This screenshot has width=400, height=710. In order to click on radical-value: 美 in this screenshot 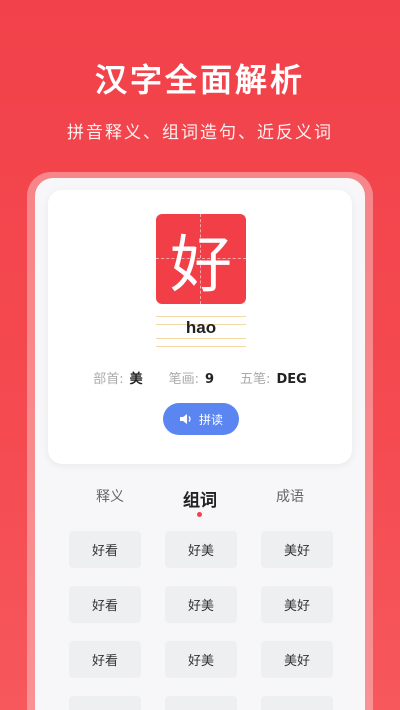, I will do `click(136, 379)`.